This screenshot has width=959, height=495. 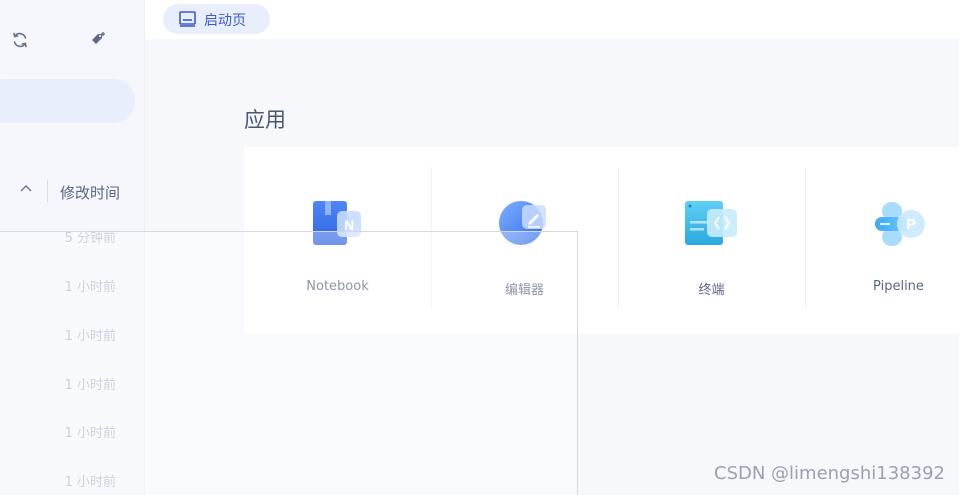 I want to click on sort-by-modified-label: 修改时间, so click(x=90, y=192).